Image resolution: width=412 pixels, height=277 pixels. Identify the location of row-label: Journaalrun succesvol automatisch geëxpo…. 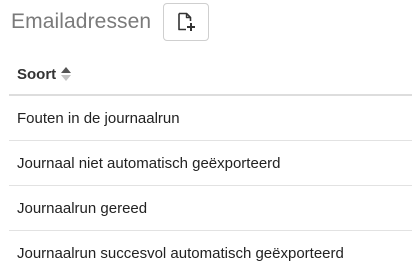
(180, 253).